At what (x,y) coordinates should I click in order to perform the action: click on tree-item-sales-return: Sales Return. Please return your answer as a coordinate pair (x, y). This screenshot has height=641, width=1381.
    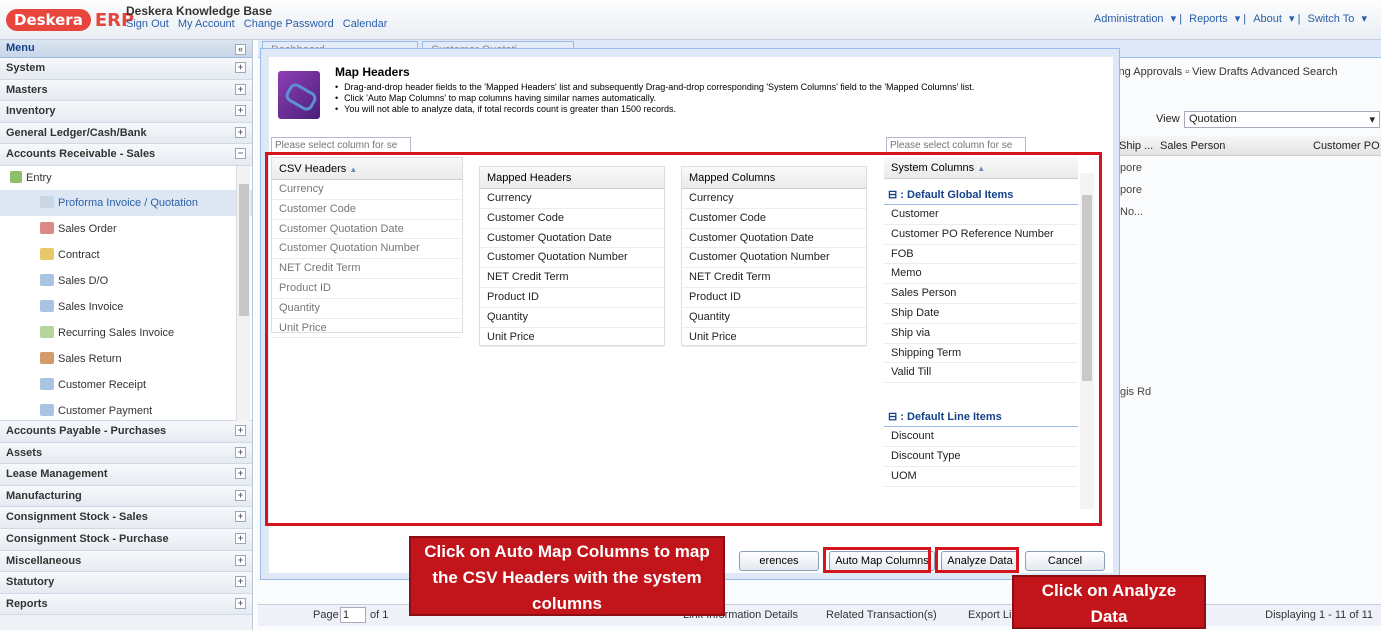
    Looking at the image, I should click on (126, 359).